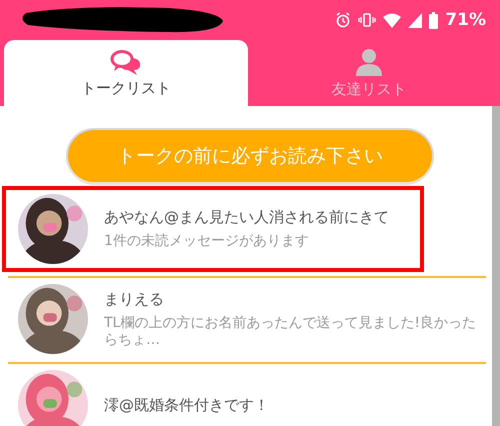  I want to click on person-icon, so click(369, 62).